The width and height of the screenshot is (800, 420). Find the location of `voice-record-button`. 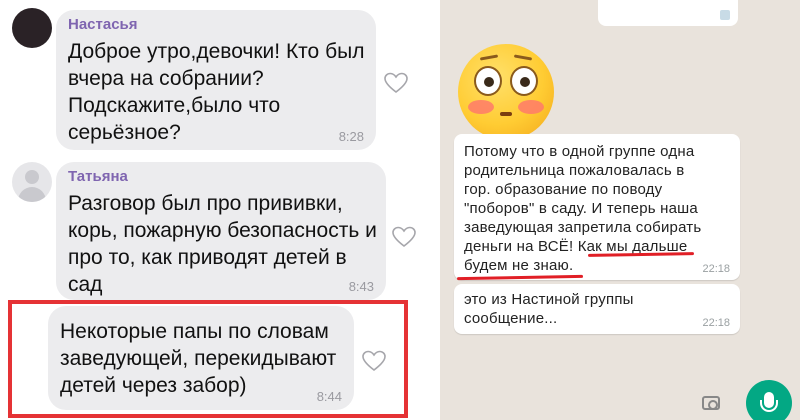

voice-record-button is located at coordinates (769, 400).